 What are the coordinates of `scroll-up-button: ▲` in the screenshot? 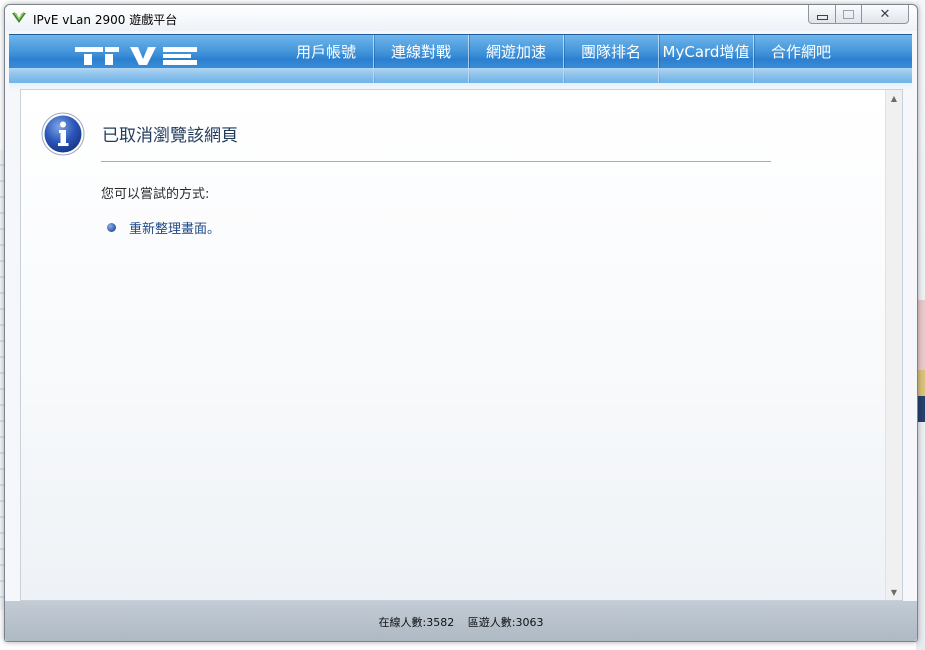 It's located at (894, 98).